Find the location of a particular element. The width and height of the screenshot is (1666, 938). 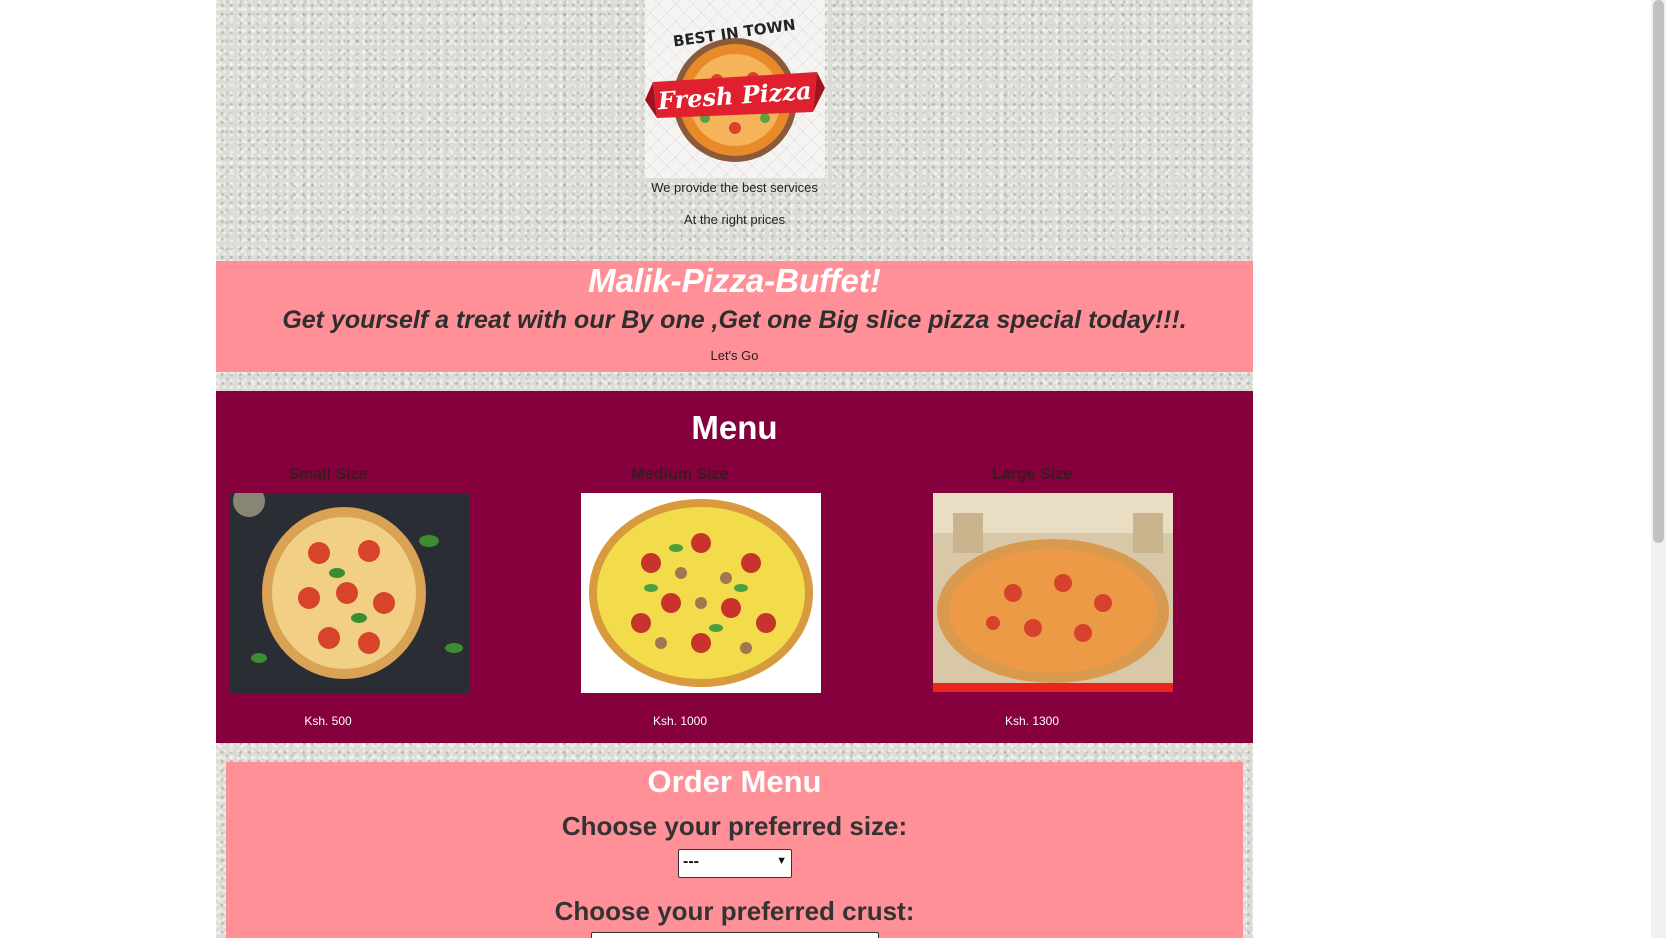

size-select: --- ▼ is located at coordinates (735, 863).